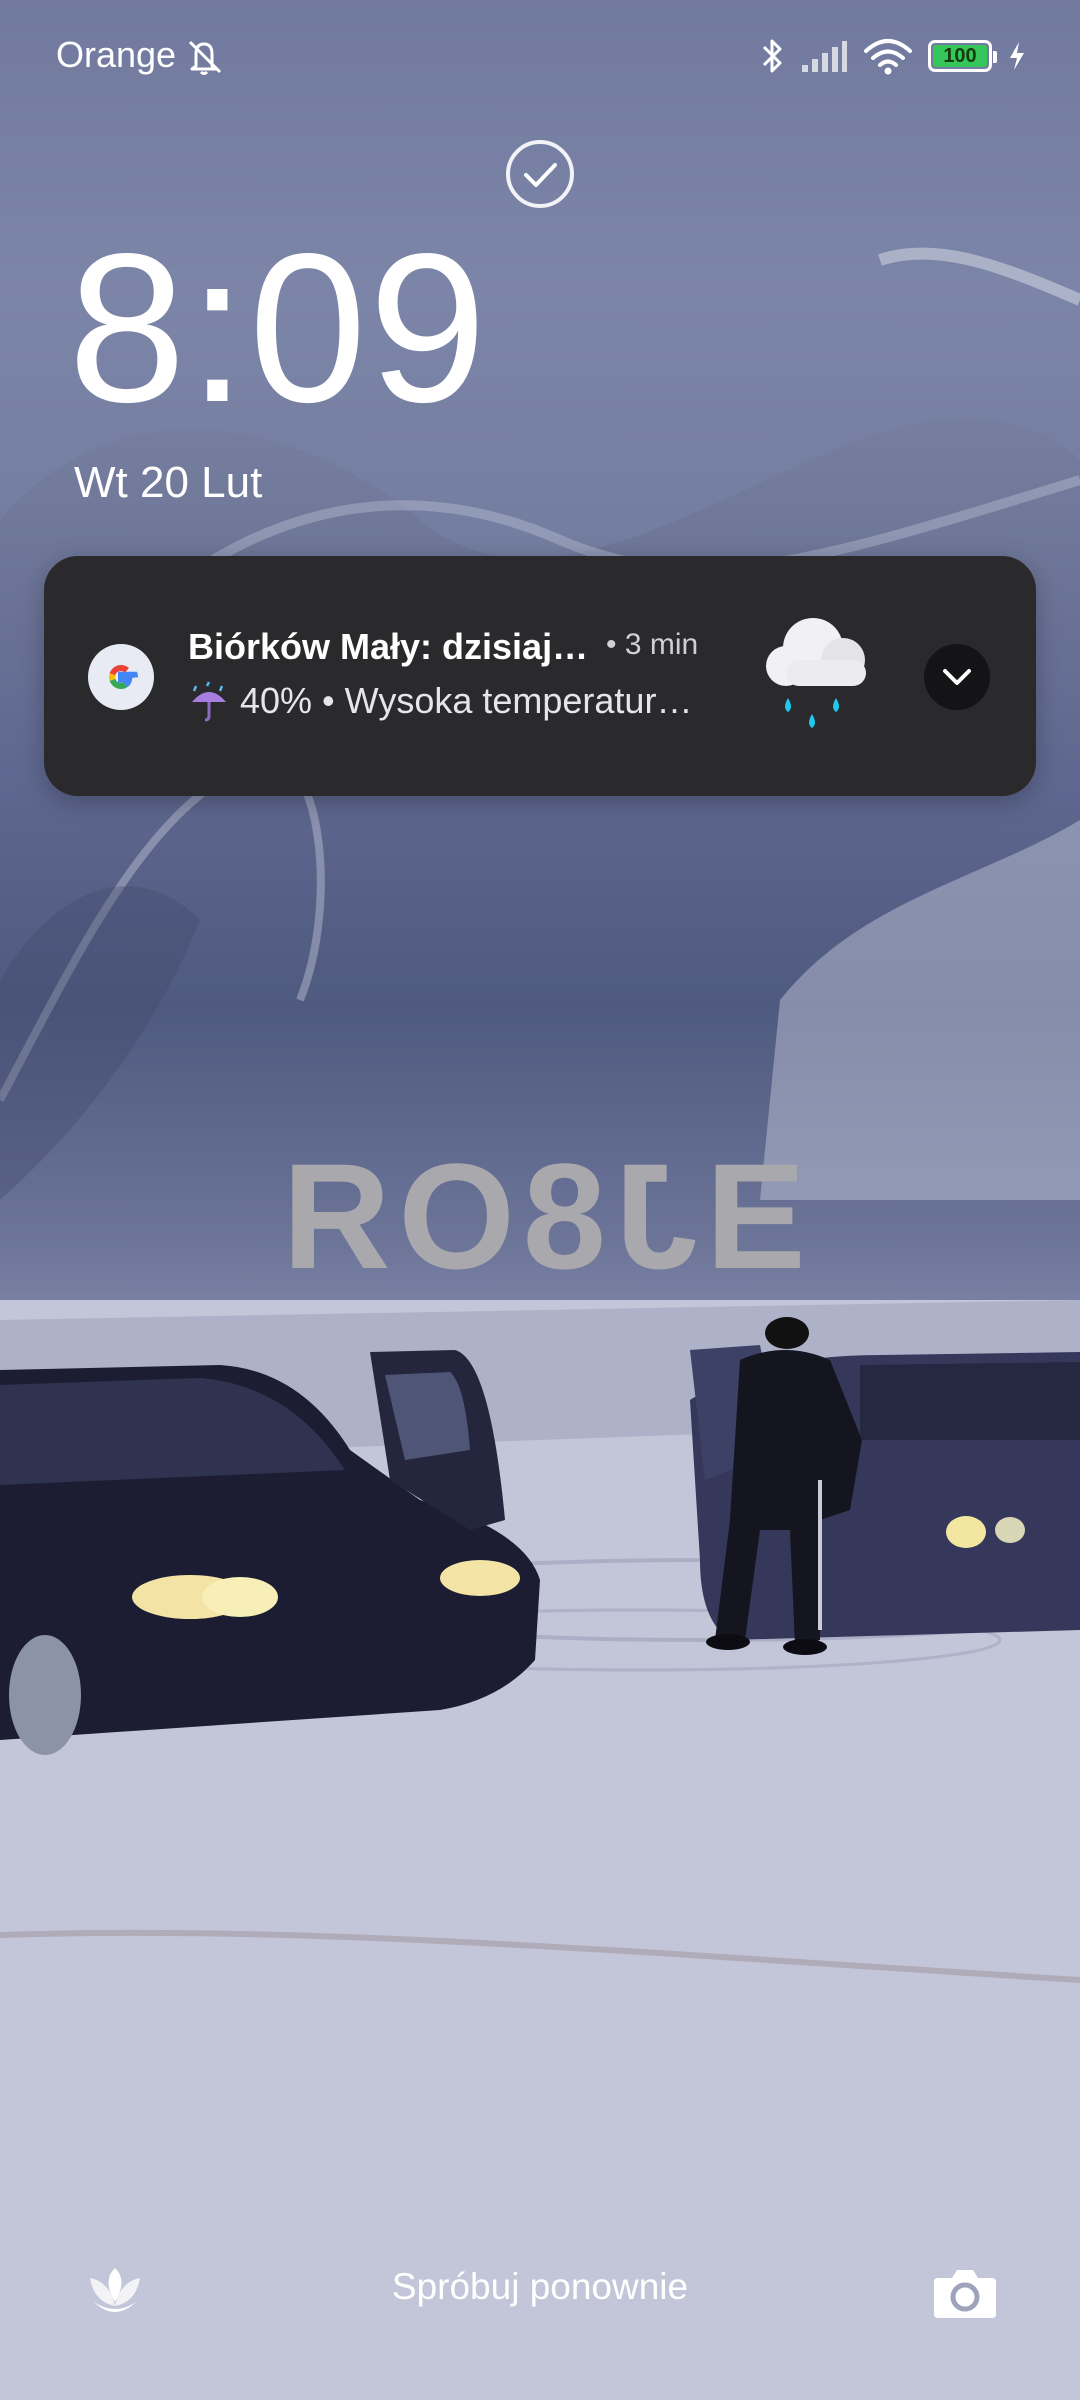 This screenshot has height=2400, width=1080. I want to click on rain-cloud-icon, so click(816, 673).